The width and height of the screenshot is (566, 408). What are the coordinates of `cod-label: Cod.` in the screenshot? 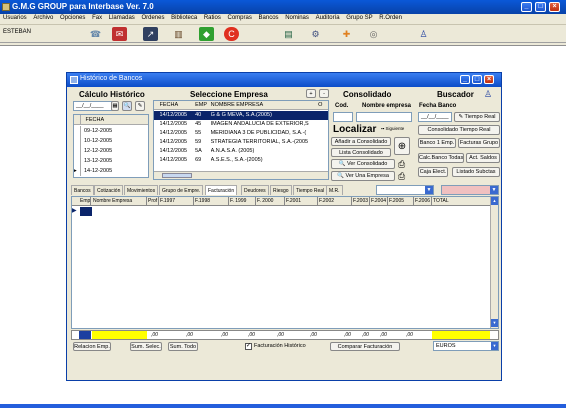 It's located at (342, 106).